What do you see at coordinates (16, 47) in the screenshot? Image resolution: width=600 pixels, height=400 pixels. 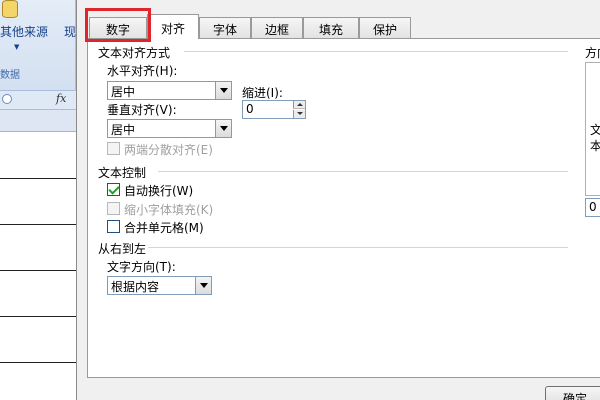 I see `dropdown-arrow-icon: ▼` at bounding box center [16, 47].